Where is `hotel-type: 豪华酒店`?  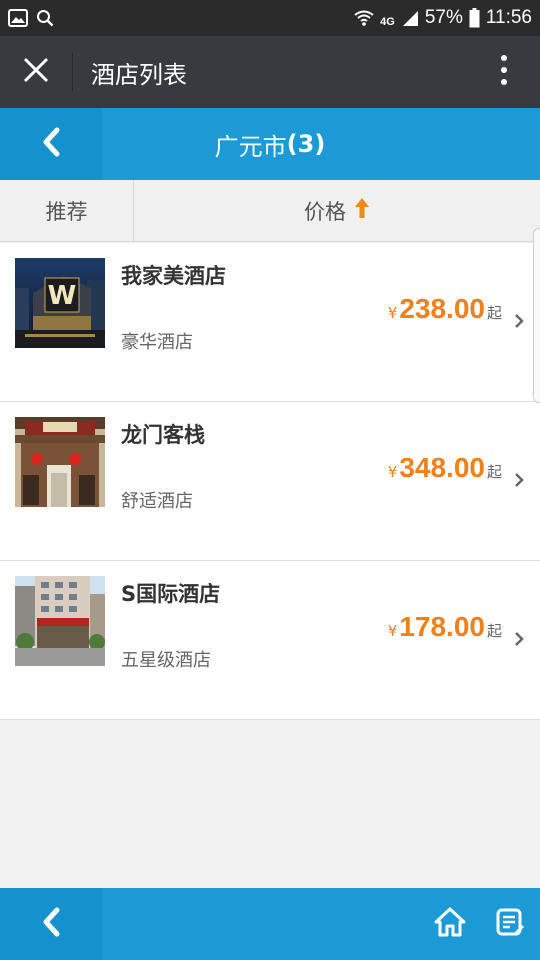
hotel-type: 豪华酒店 is located at coordinates (157, 342).